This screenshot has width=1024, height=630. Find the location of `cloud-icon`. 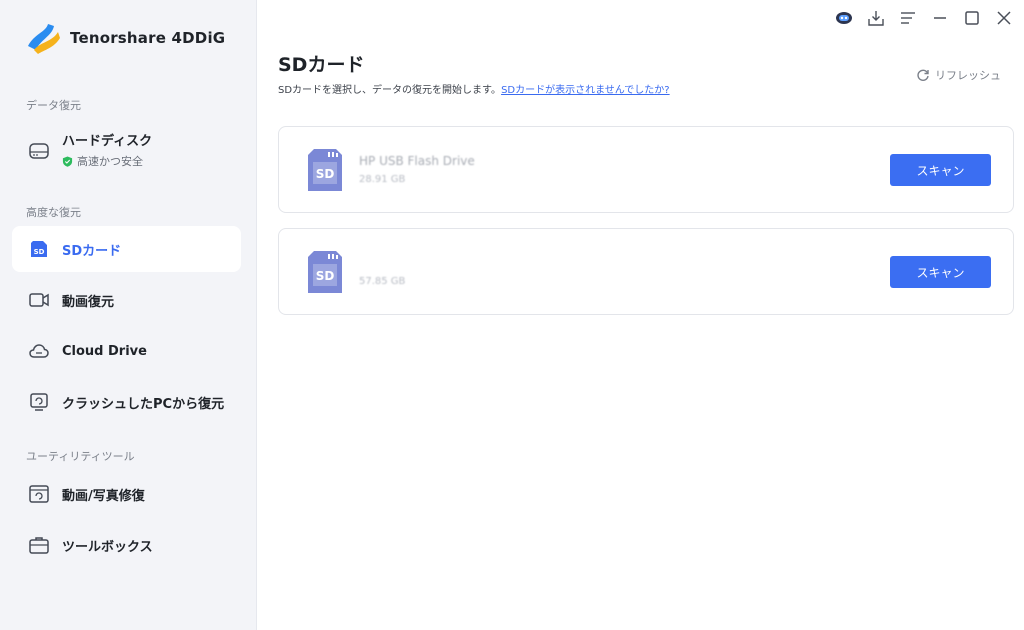

cloud-icon is located at coordinates (39, 351).